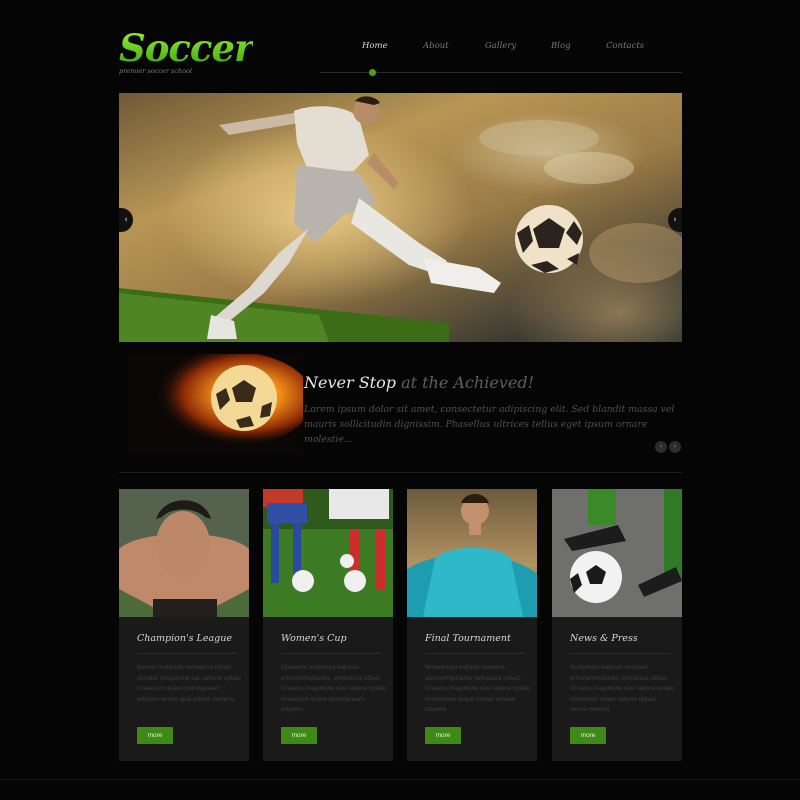 The width and height of the screenshot is (800, 800). What do you see at coordinates (186, 48) in the screenshot?
I see `logo-title: Soccer` at bounding box center [186, 48].